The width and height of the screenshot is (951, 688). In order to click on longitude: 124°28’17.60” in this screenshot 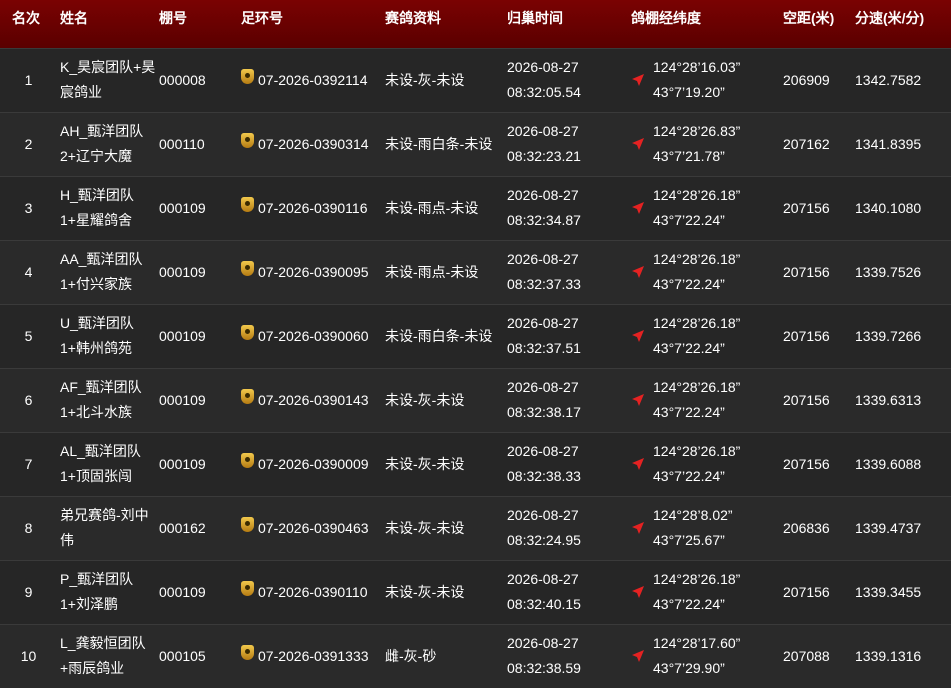, I will do `click(697, 643)`.